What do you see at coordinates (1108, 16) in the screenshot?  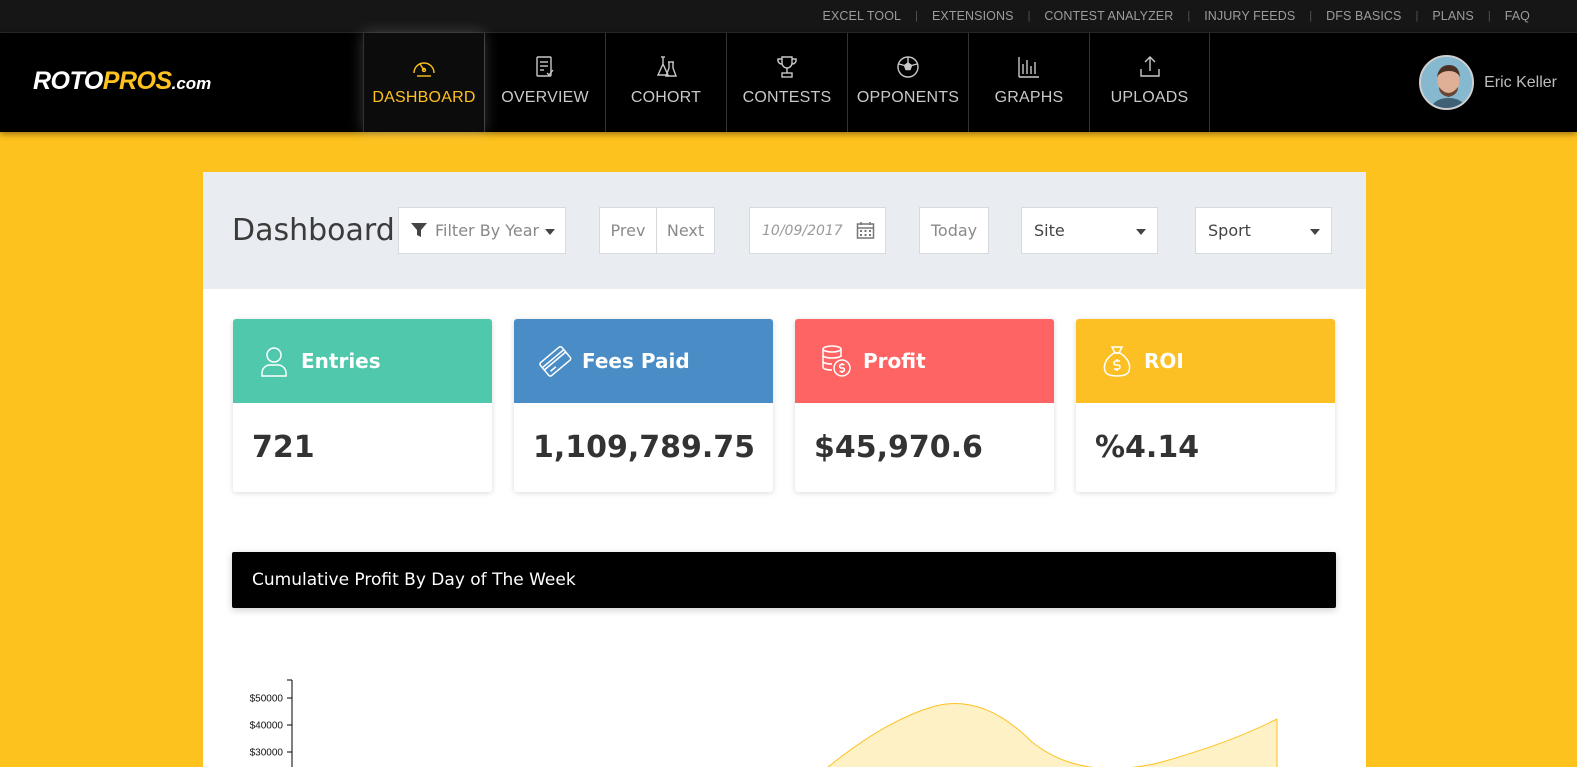 I see `top-link-contest-analyzer: CONTEST ANALYZER` at bounding box center [1108, 16].